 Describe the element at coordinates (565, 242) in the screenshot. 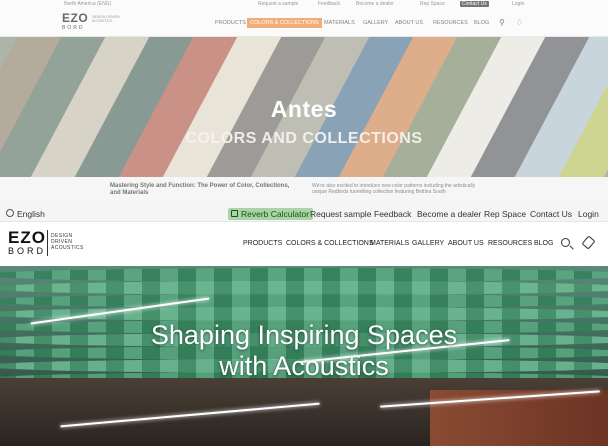

I see `search-icon` at that location.